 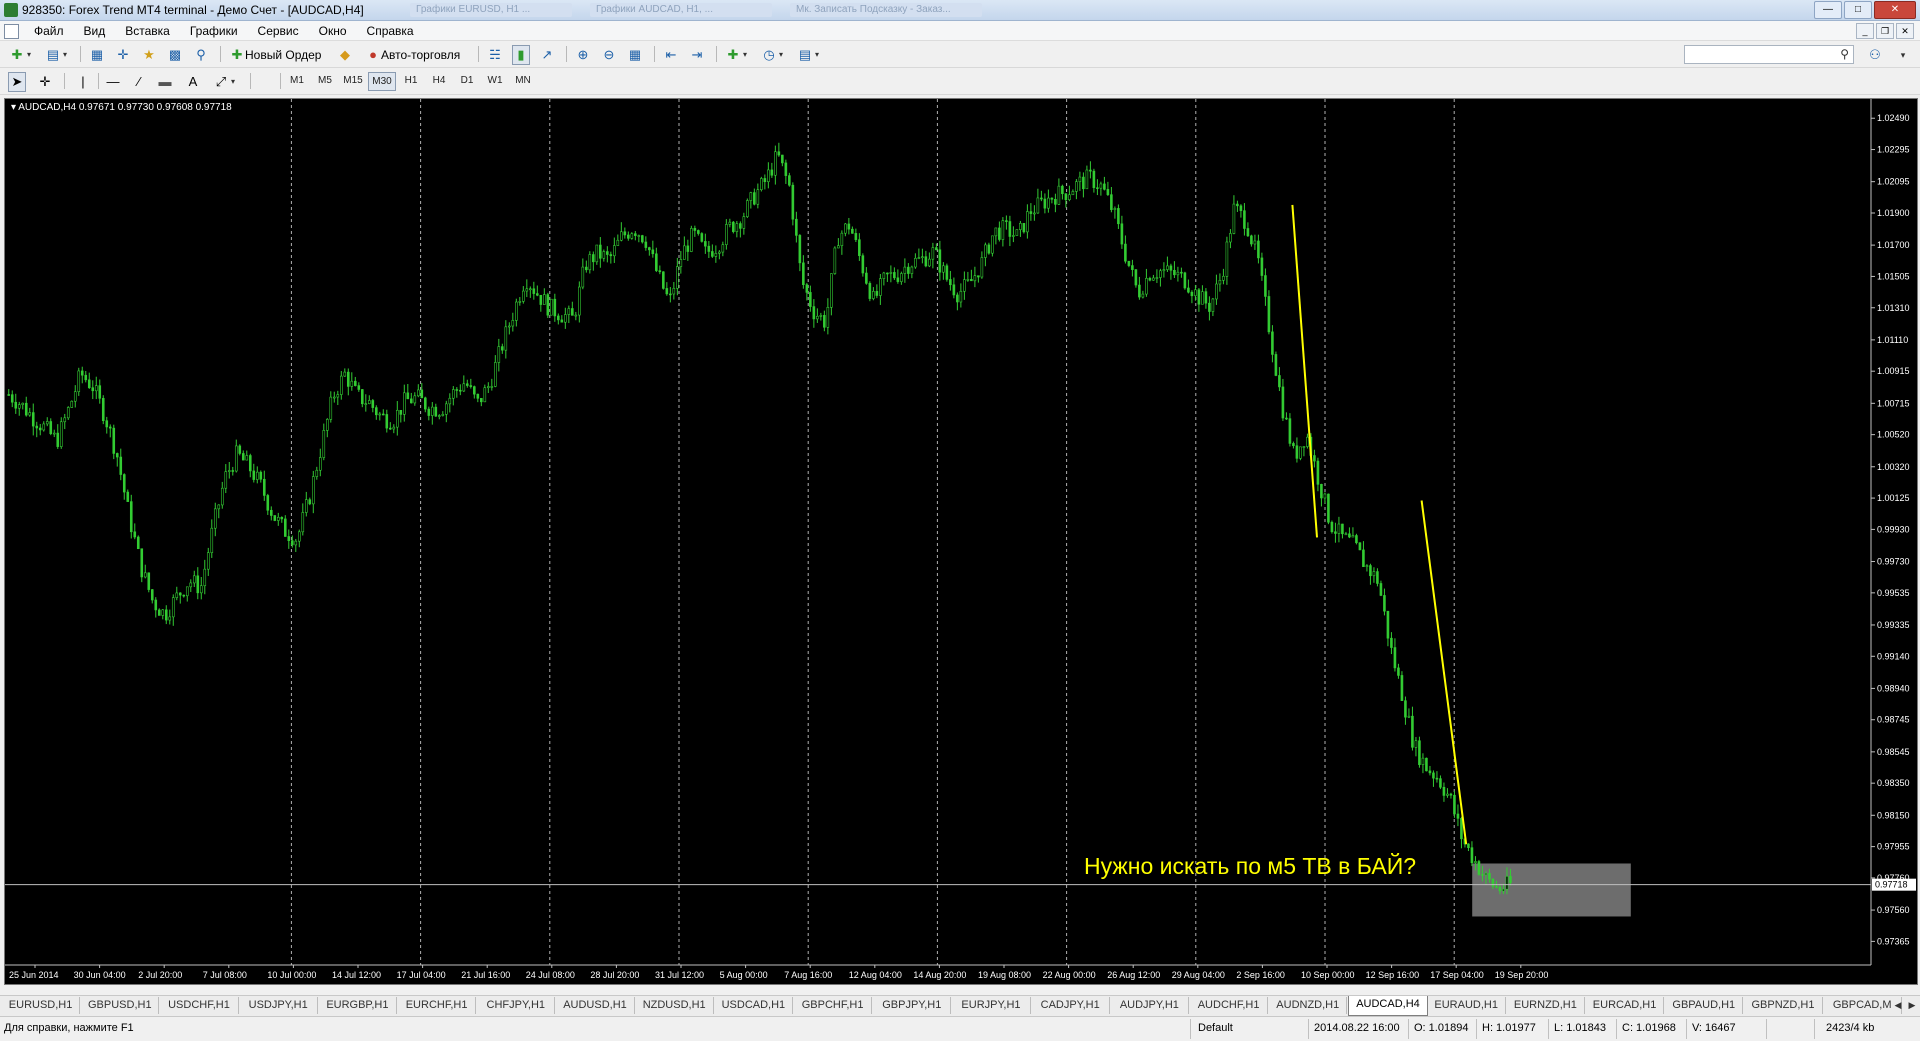 I want to click on tab-scroll-left-icon: ◀, so click(x=1898, y=1005).